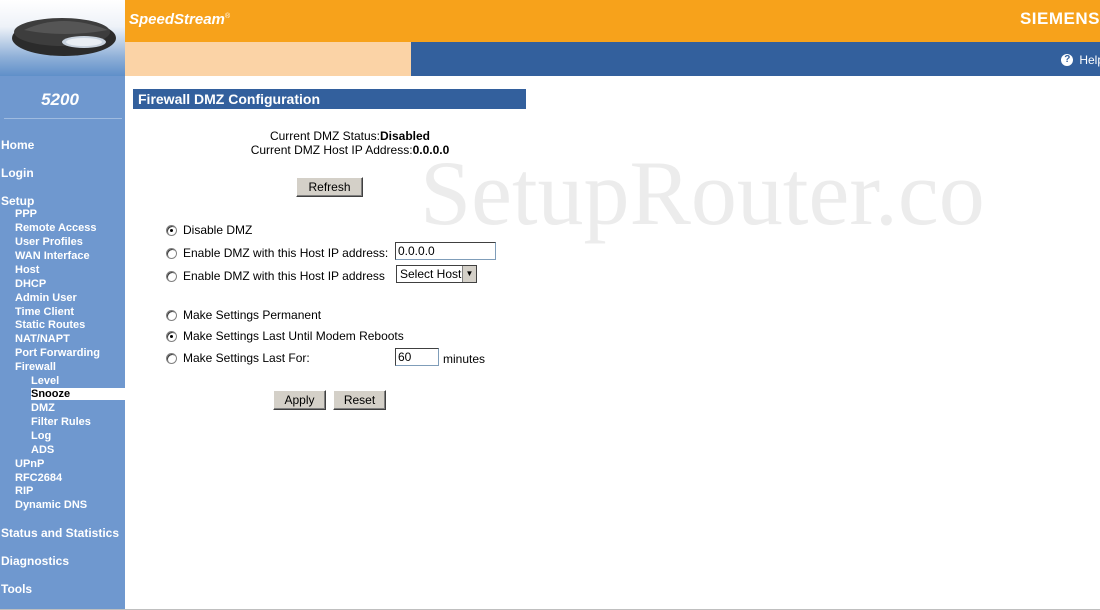 This screenshot has height=610, width=1100. What do you see at coordinates (44, 312) in the screenshot?
I see `sidebar-item-time-client: Time Client` at bounding box center [44, 312].